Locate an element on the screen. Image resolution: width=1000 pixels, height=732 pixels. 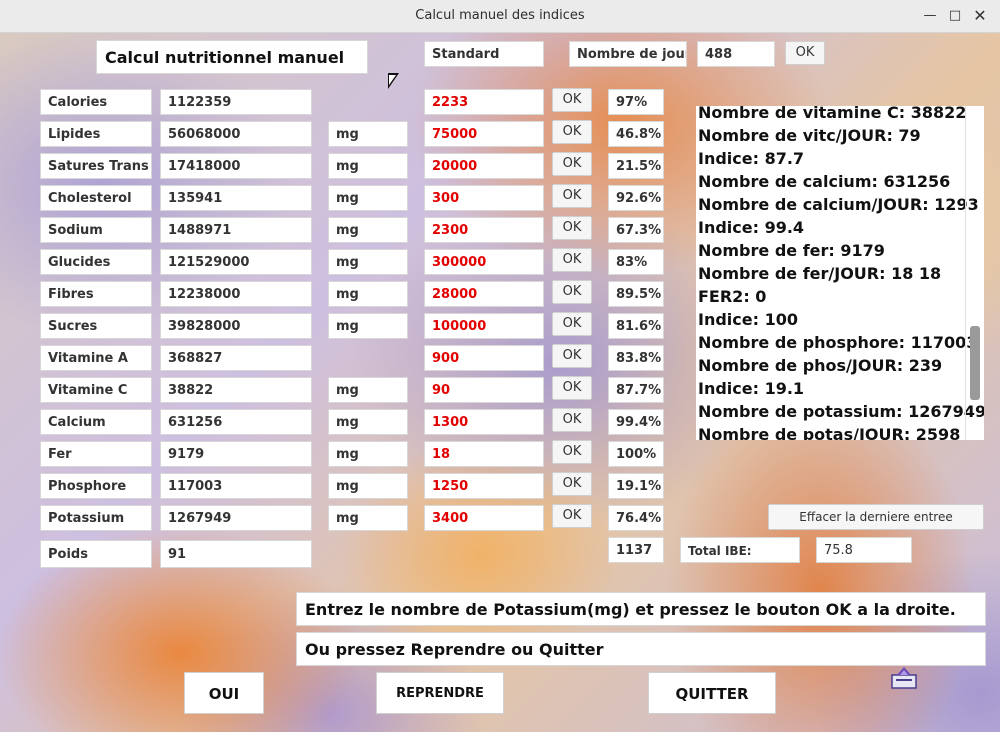
nutrient-input: 368827 is located at coordinates (236, 358).